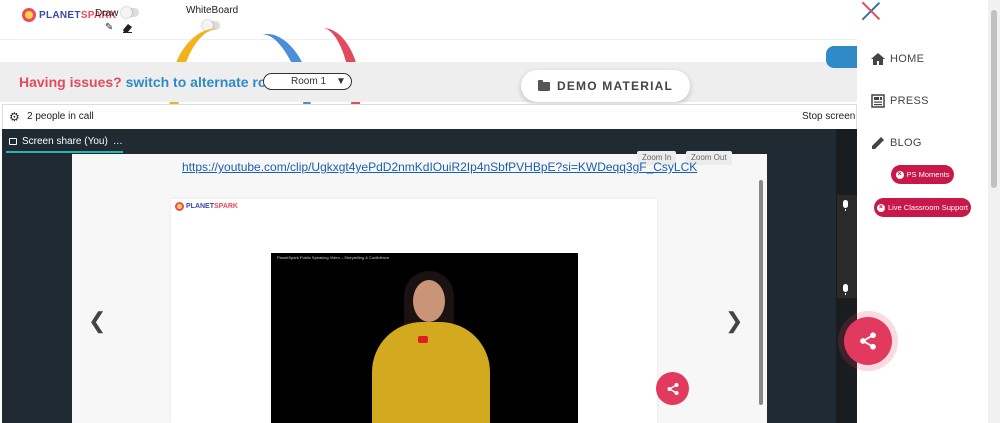 The image size is (1000, 423). Describe the element at coordinates (429, 116) in the screenshot. I see `call-header` at that location.